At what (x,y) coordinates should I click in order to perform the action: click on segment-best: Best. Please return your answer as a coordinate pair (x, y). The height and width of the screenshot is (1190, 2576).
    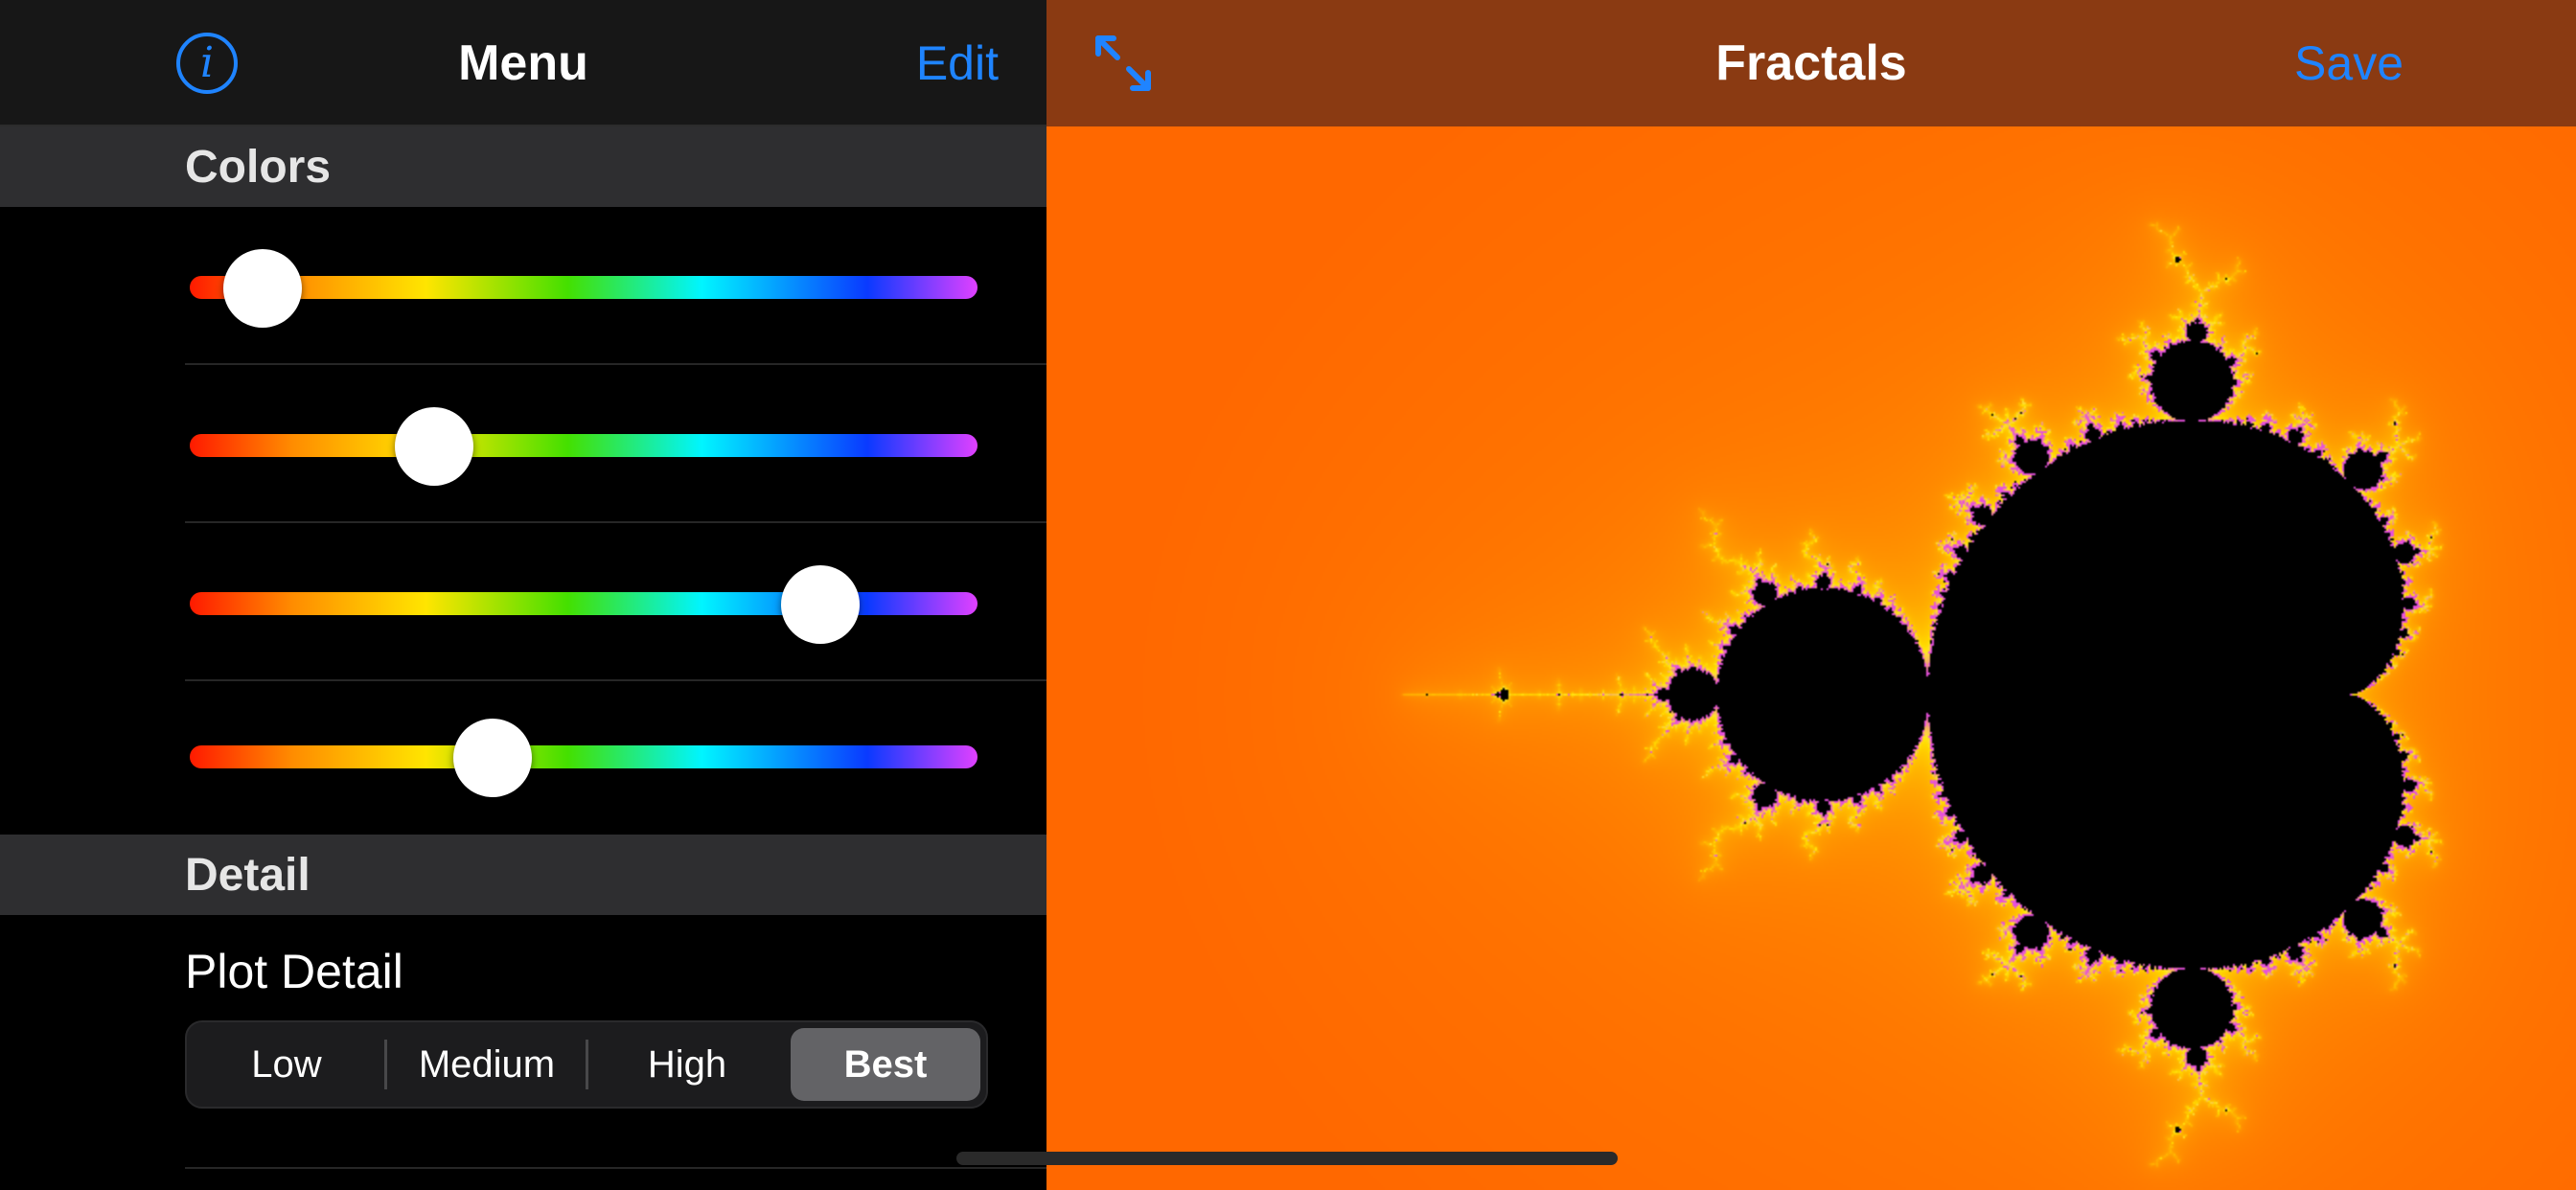
    Looking at the image, I should click on (885, 1065).